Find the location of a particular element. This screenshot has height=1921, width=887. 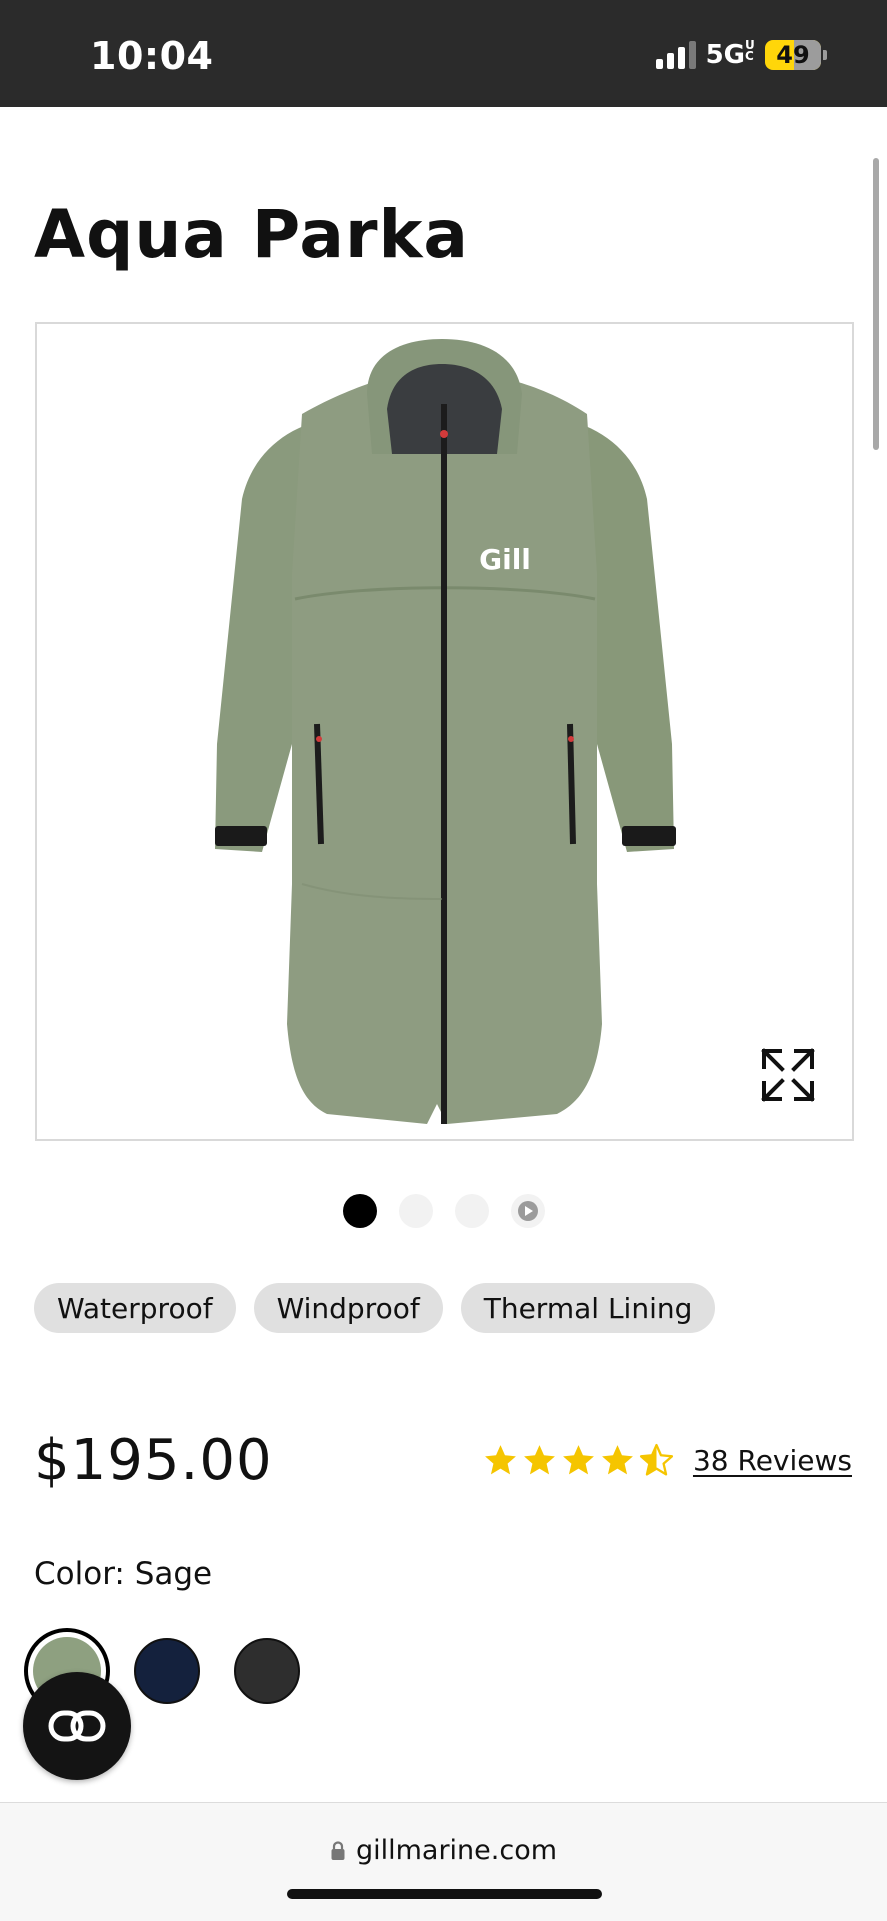

address-field: gillmarine.com is located at coordinates (443, 1850).